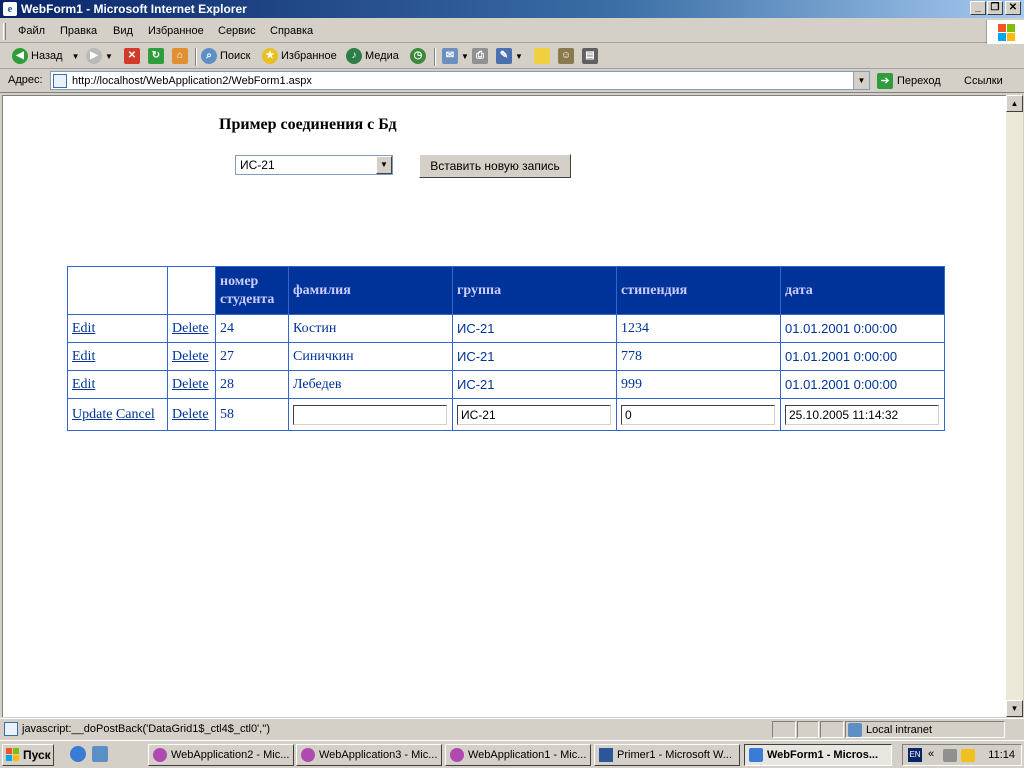 This screenshot has height=768, width=1024. I want to click on research-button: ▤, so click(591, 56).